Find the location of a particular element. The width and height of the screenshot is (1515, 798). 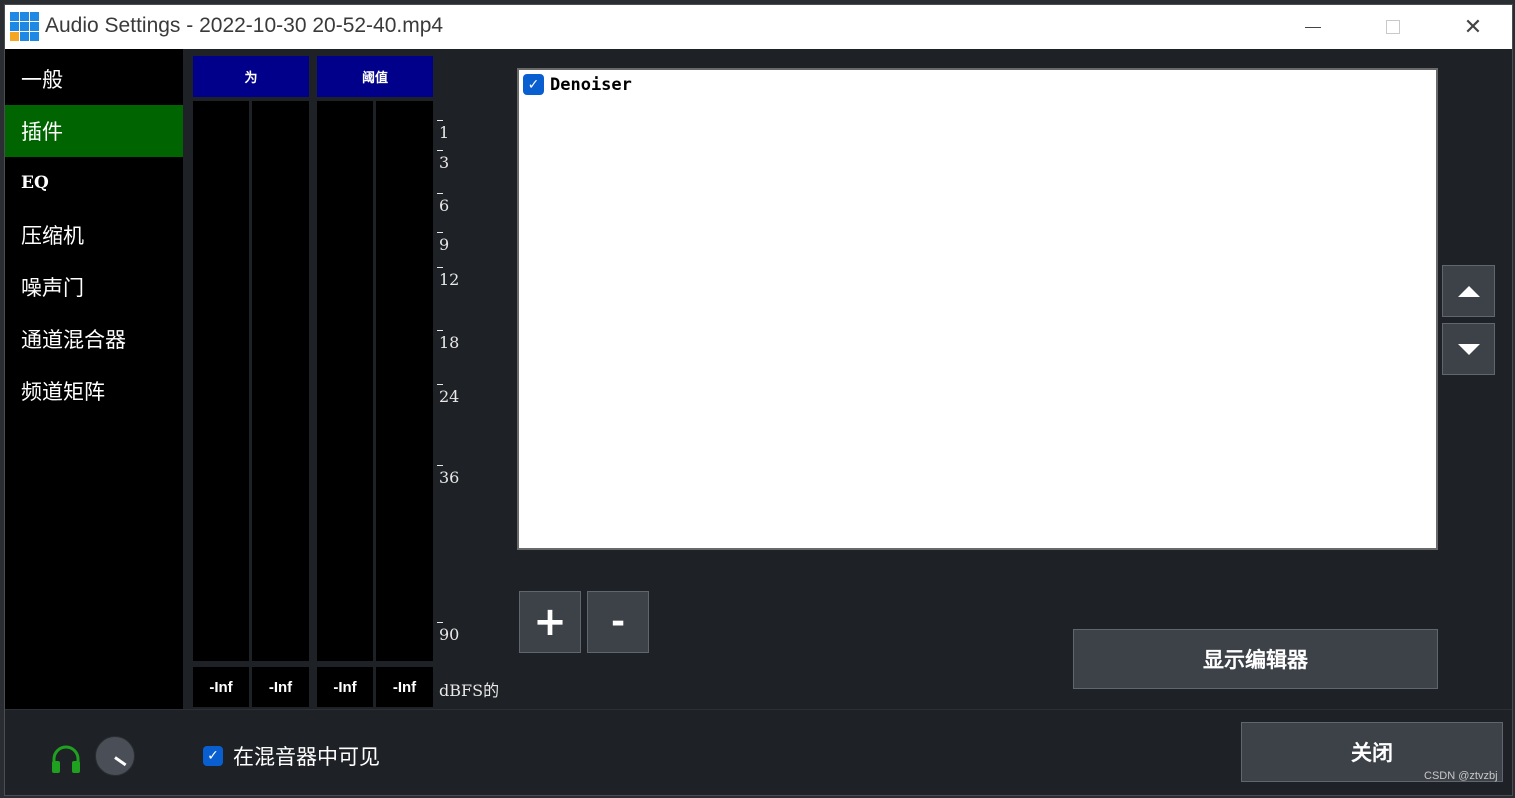

plugin-enabled-checkbox: ✓ is located at coordinates (533, 84).